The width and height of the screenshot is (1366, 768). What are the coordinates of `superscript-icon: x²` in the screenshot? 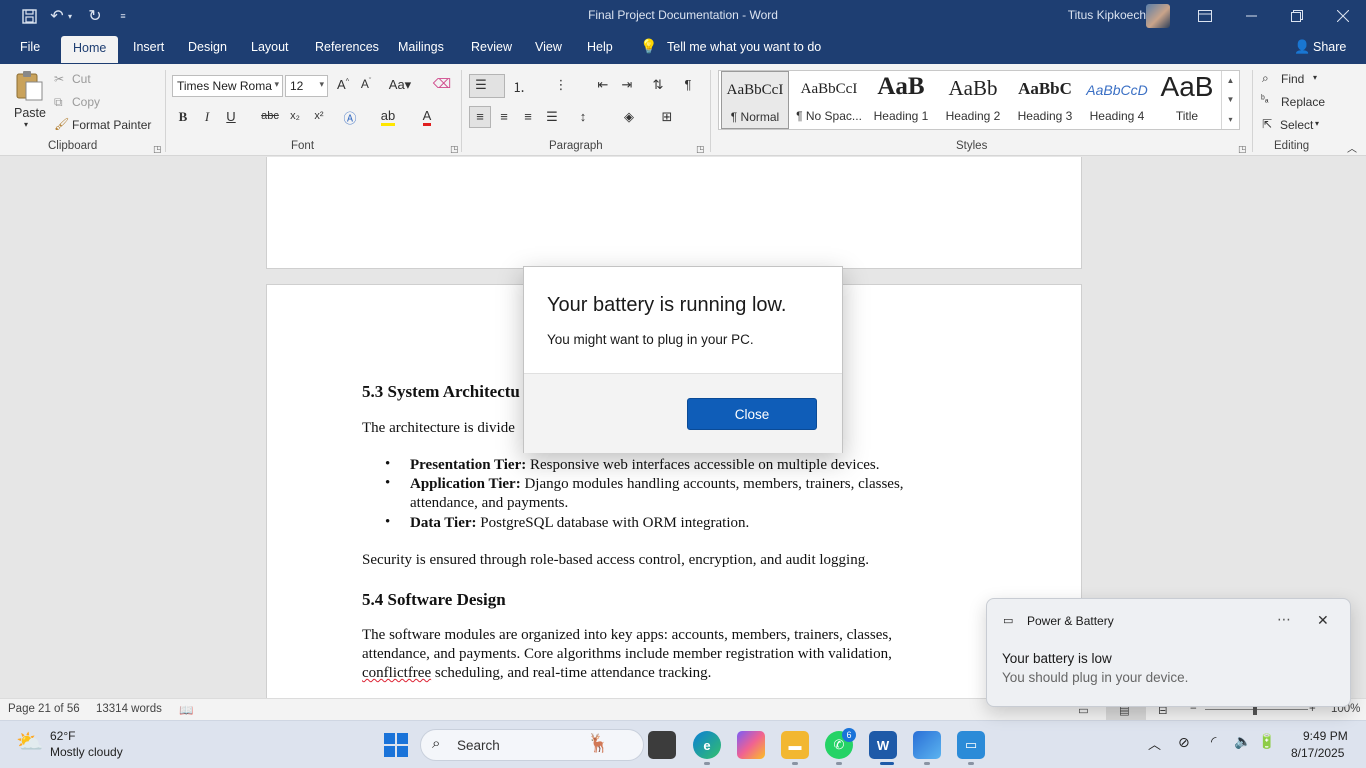 It's located at (319, 116).